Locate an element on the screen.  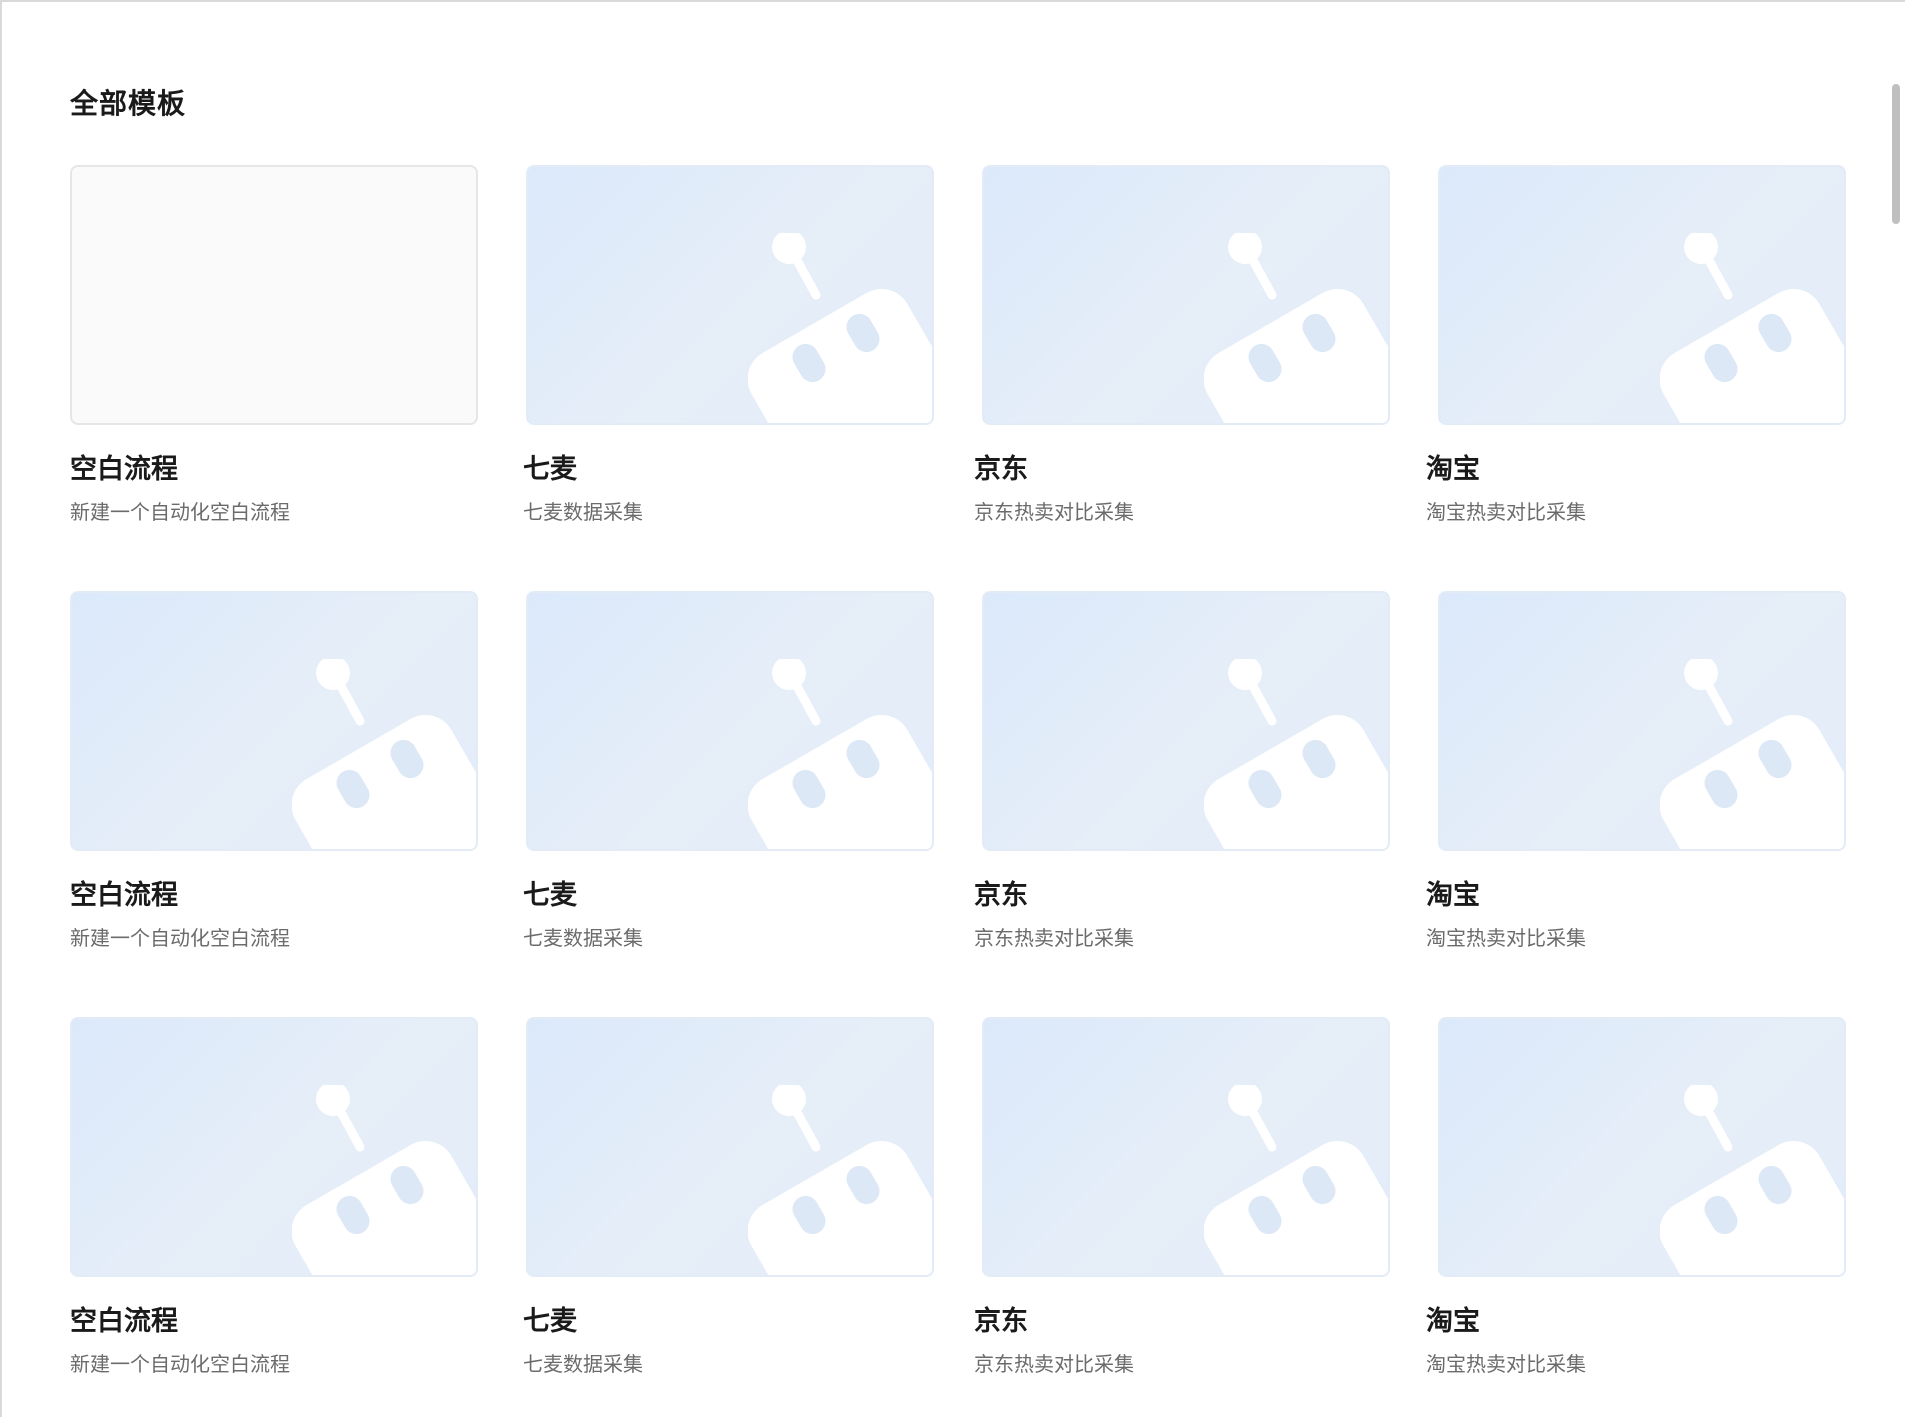
vertical-scrollbar is located at coordinates (1896, 154).